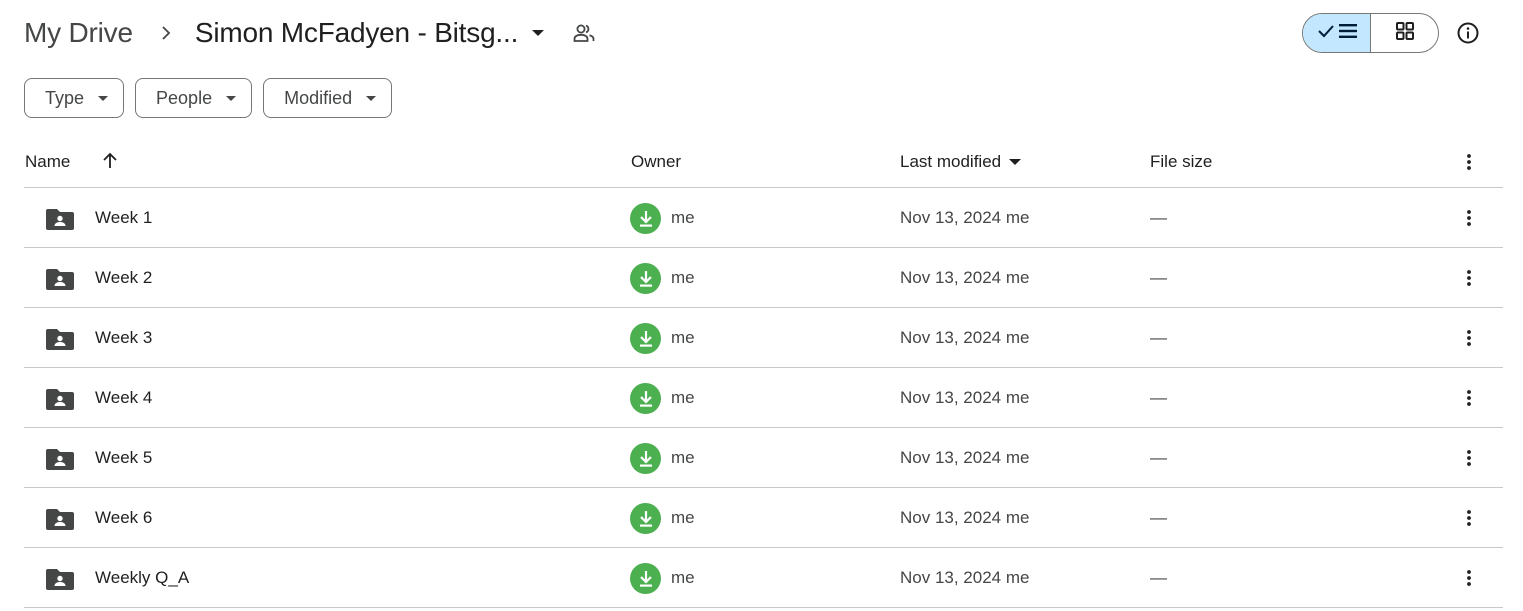 The width and height of the screenshot is (1523, 611). What do you see at coordinates (65, 97) in the screenshot?
I see `filter-type-label: Type` at bounding box center [65, 97].